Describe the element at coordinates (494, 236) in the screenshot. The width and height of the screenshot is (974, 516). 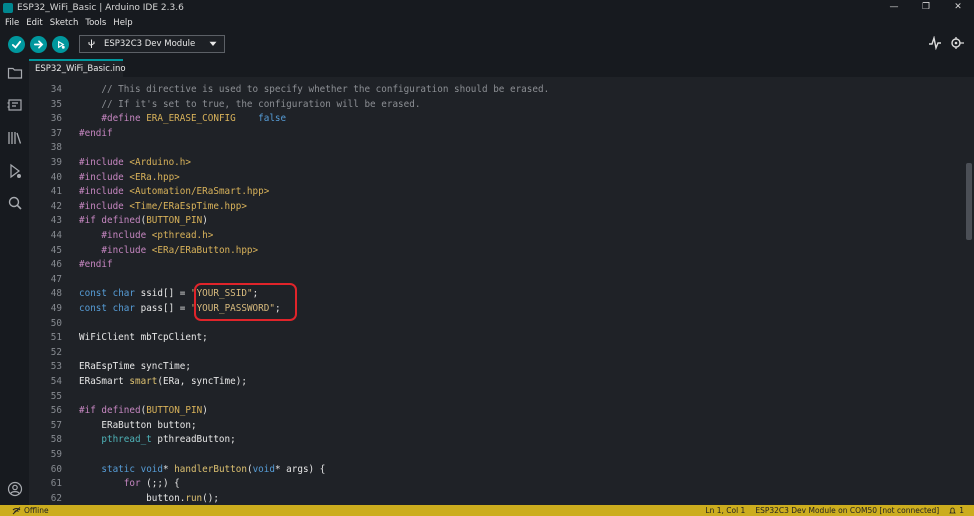
I see `code-line: 44 #include <pthread.h>` at that location.